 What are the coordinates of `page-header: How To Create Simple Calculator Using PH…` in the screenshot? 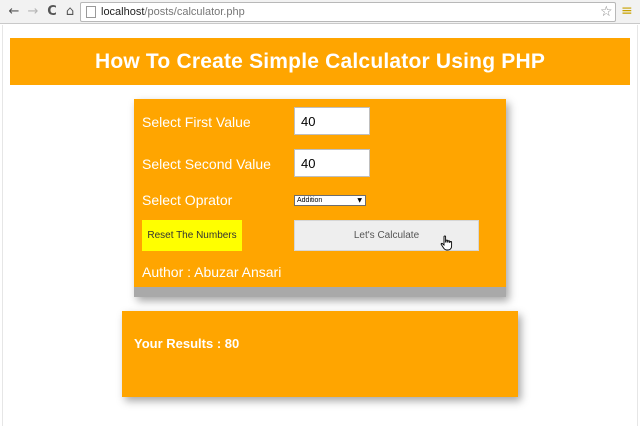 It's located at (320, 61).